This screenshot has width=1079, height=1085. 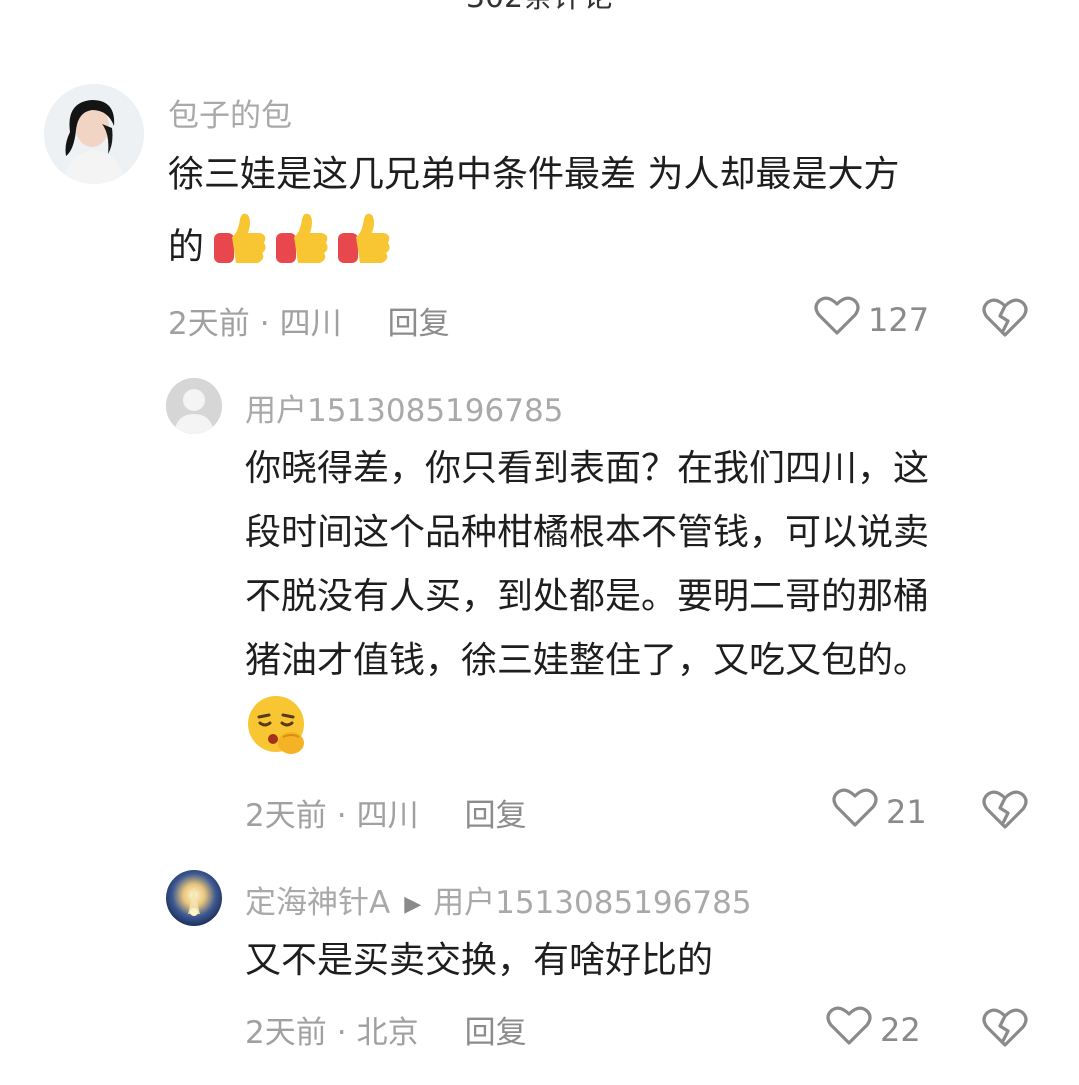 What do you see at coordinates (278, 736) in the screenshot?
I see `shushing-emoji` at bounding box center [278, 736].